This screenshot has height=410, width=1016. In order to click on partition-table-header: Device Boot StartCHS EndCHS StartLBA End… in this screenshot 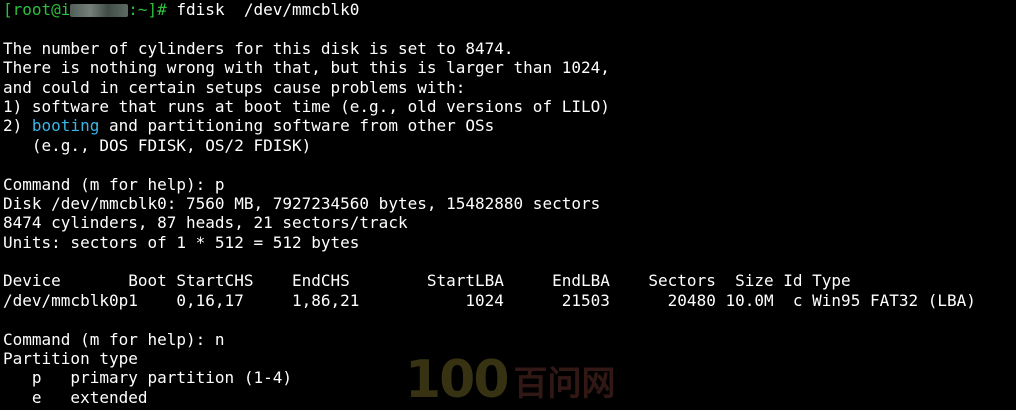, I will do `click(427, 281)`.